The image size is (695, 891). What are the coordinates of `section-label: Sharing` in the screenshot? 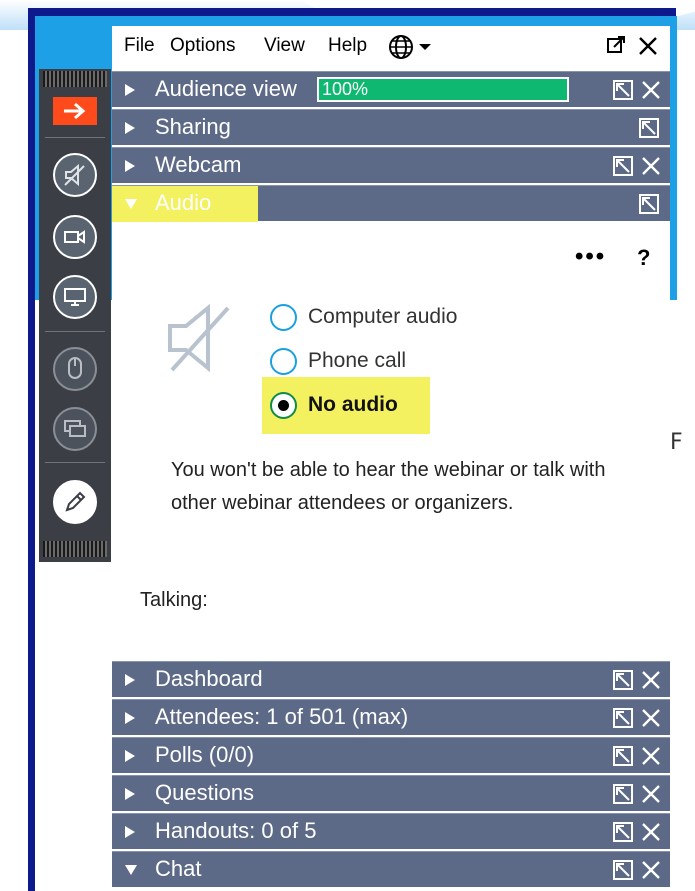 It's located at (193, 126).